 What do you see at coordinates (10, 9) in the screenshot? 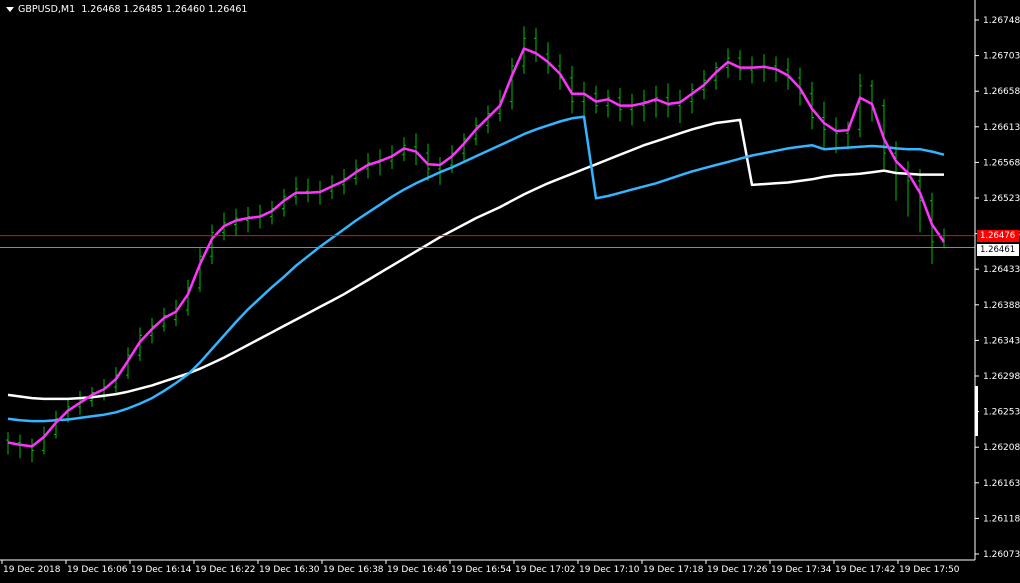
I see `chevron-down-icon` at bounding box center [10, 9].